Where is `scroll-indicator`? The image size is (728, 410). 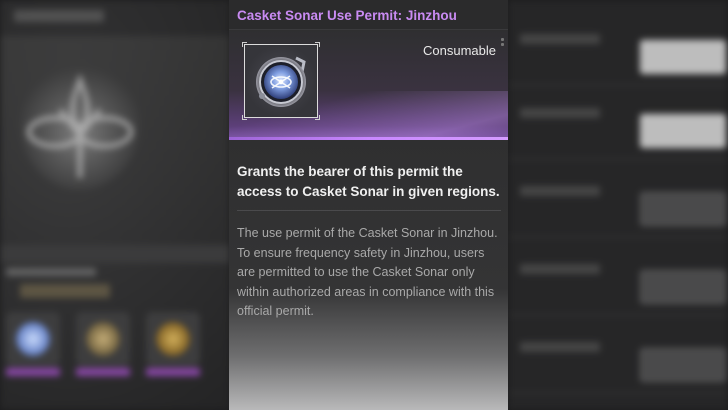
scroll-indicator is located at coordinates (502, 44).